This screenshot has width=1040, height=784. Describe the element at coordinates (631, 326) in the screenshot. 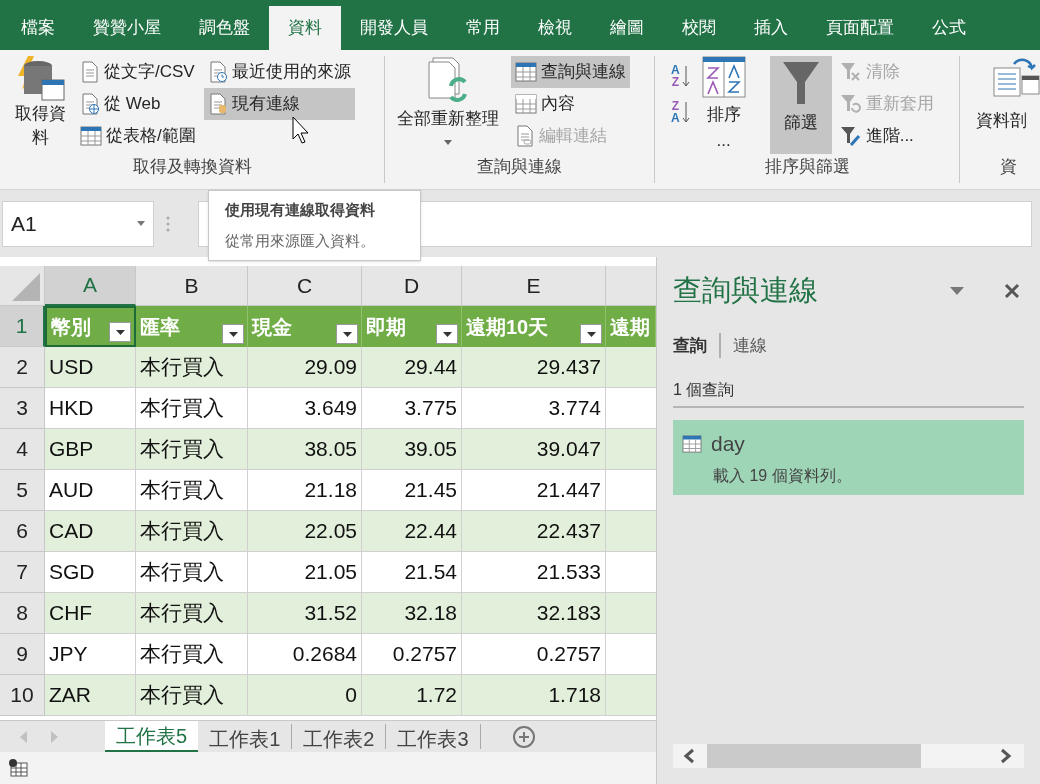

I see `table-header-cell: 遠期` at that location.